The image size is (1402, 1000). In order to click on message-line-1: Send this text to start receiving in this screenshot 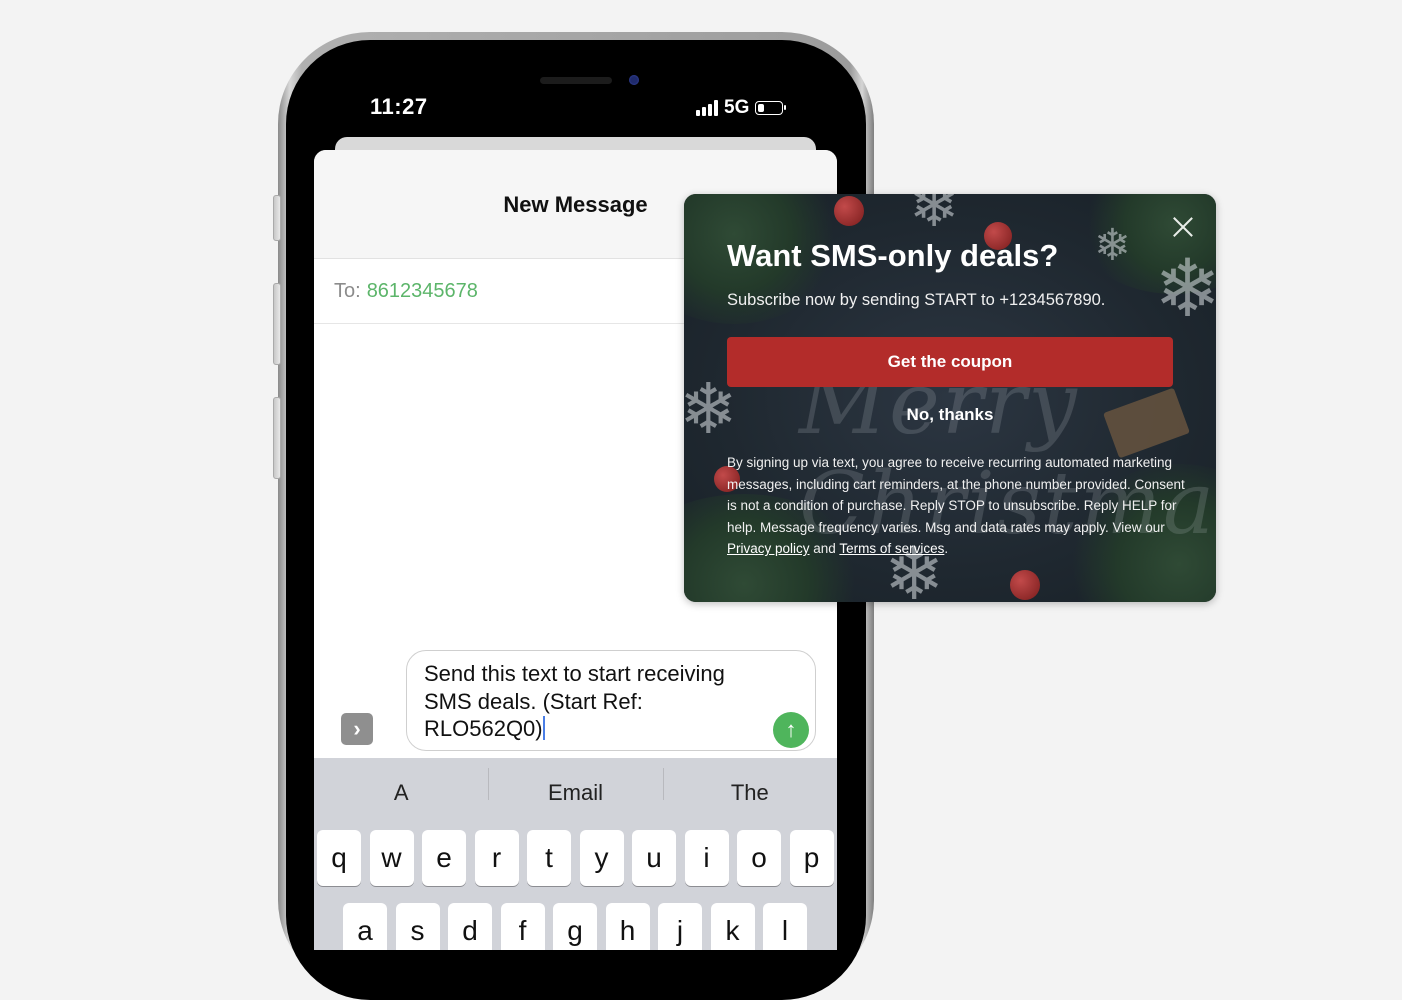, I will do `click(574, 673)`.